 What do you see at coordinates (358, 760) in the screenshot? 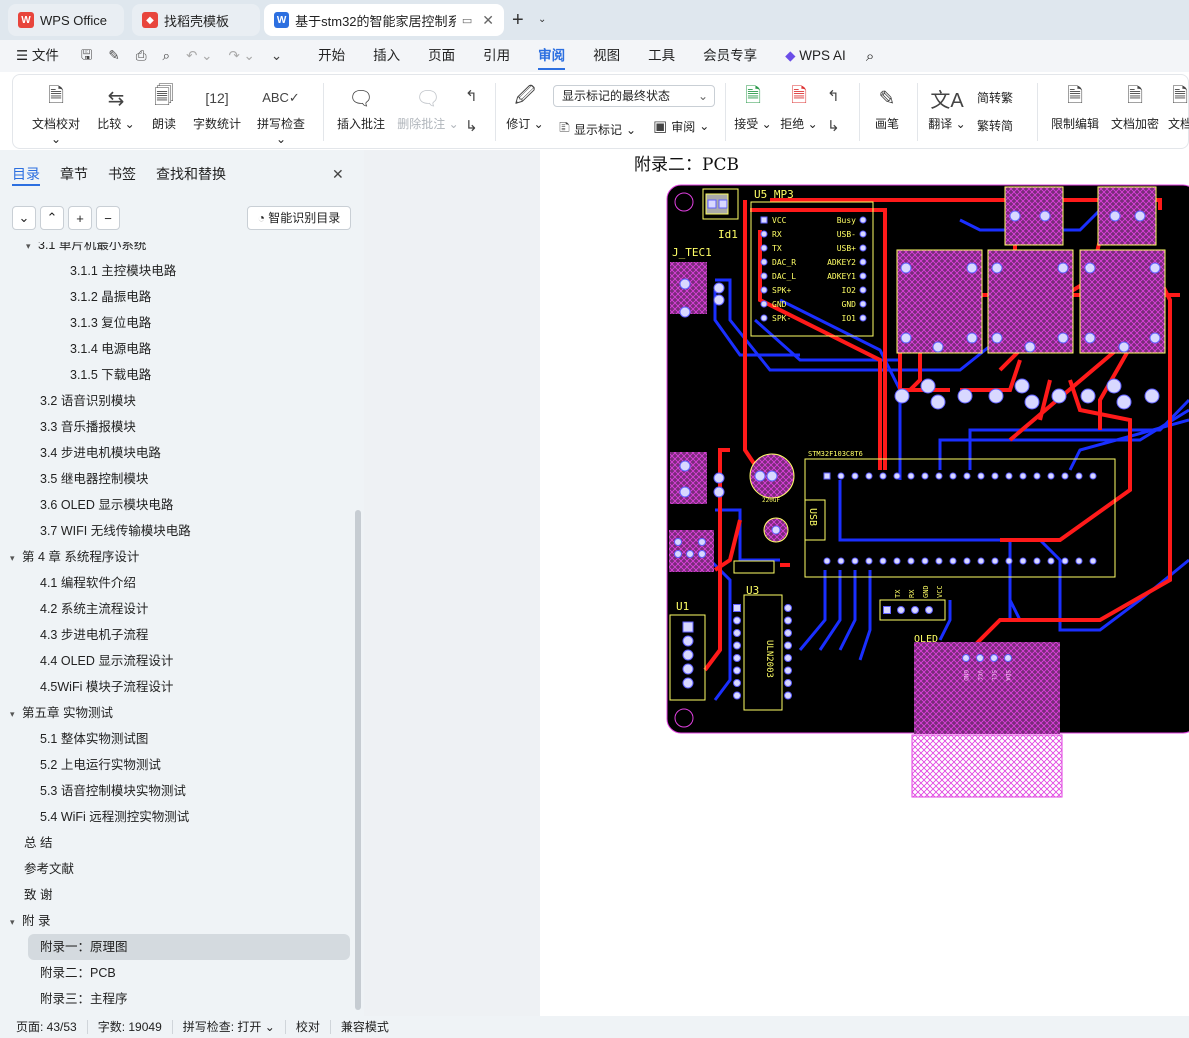
I see `scrollbar` at bounding box center [358, 760].